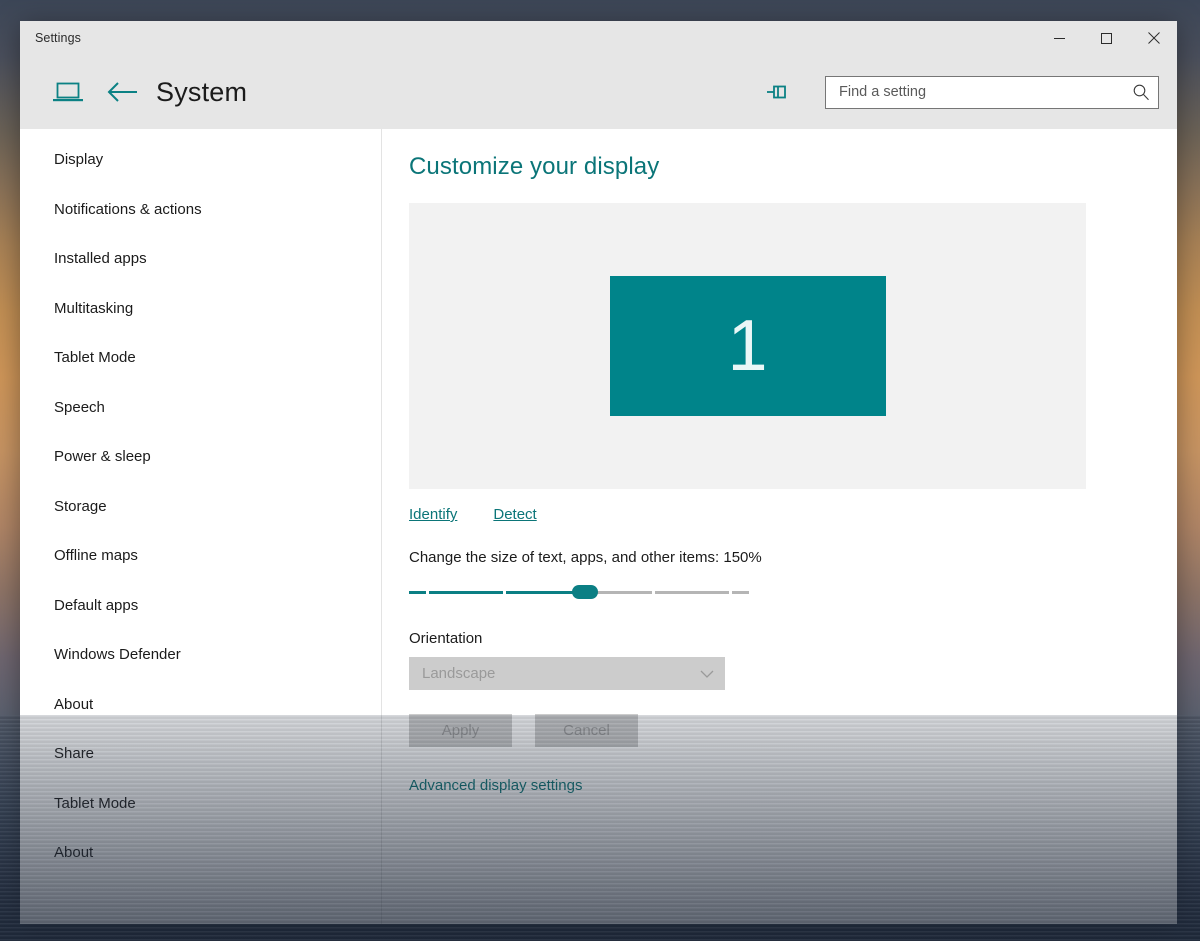  I want to click on sidebar-item-share: Share, so click(200, 754).